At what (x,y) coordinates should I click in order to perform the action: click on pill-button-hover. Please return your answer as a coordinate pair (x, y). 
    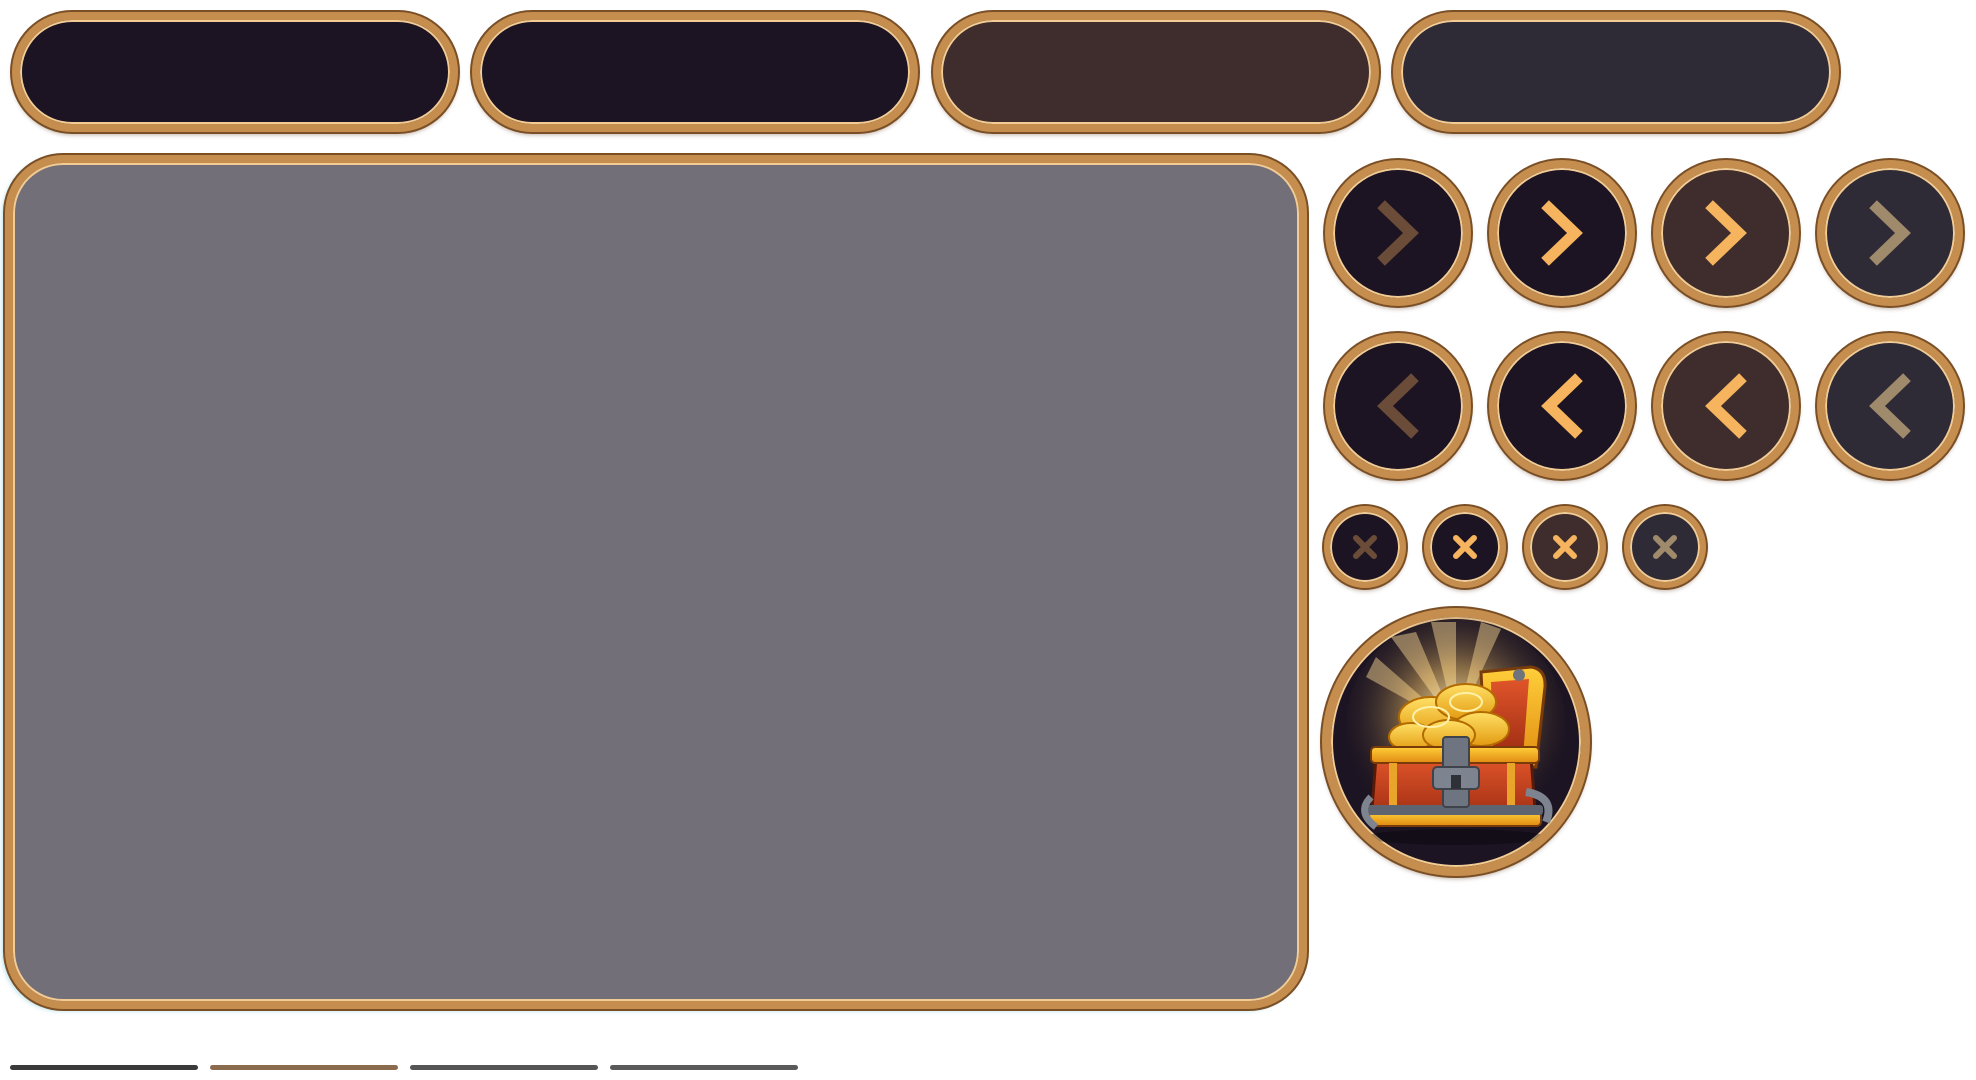
    Looking at the image, I should click on (695, 72).